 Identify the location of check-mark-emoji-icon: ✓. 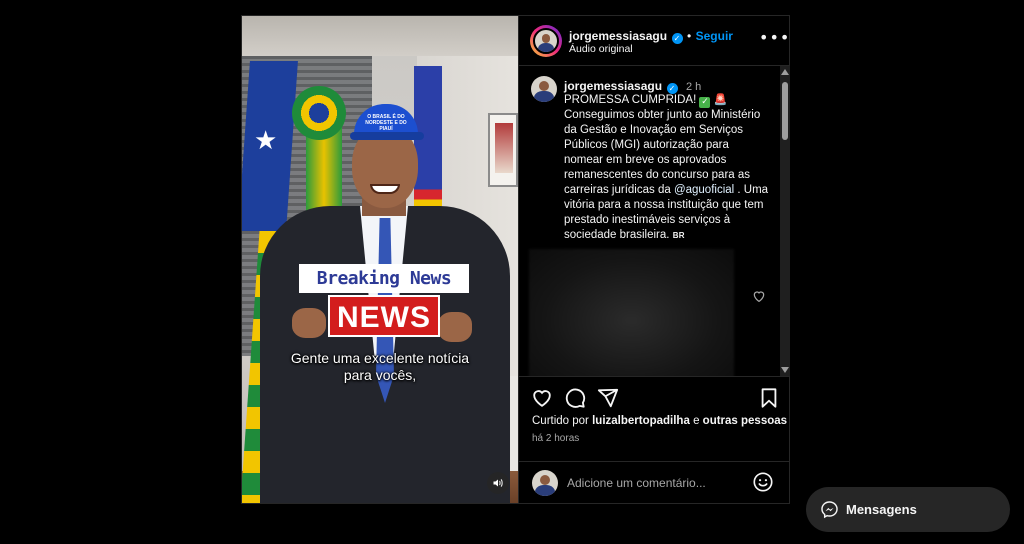
(705, 102).